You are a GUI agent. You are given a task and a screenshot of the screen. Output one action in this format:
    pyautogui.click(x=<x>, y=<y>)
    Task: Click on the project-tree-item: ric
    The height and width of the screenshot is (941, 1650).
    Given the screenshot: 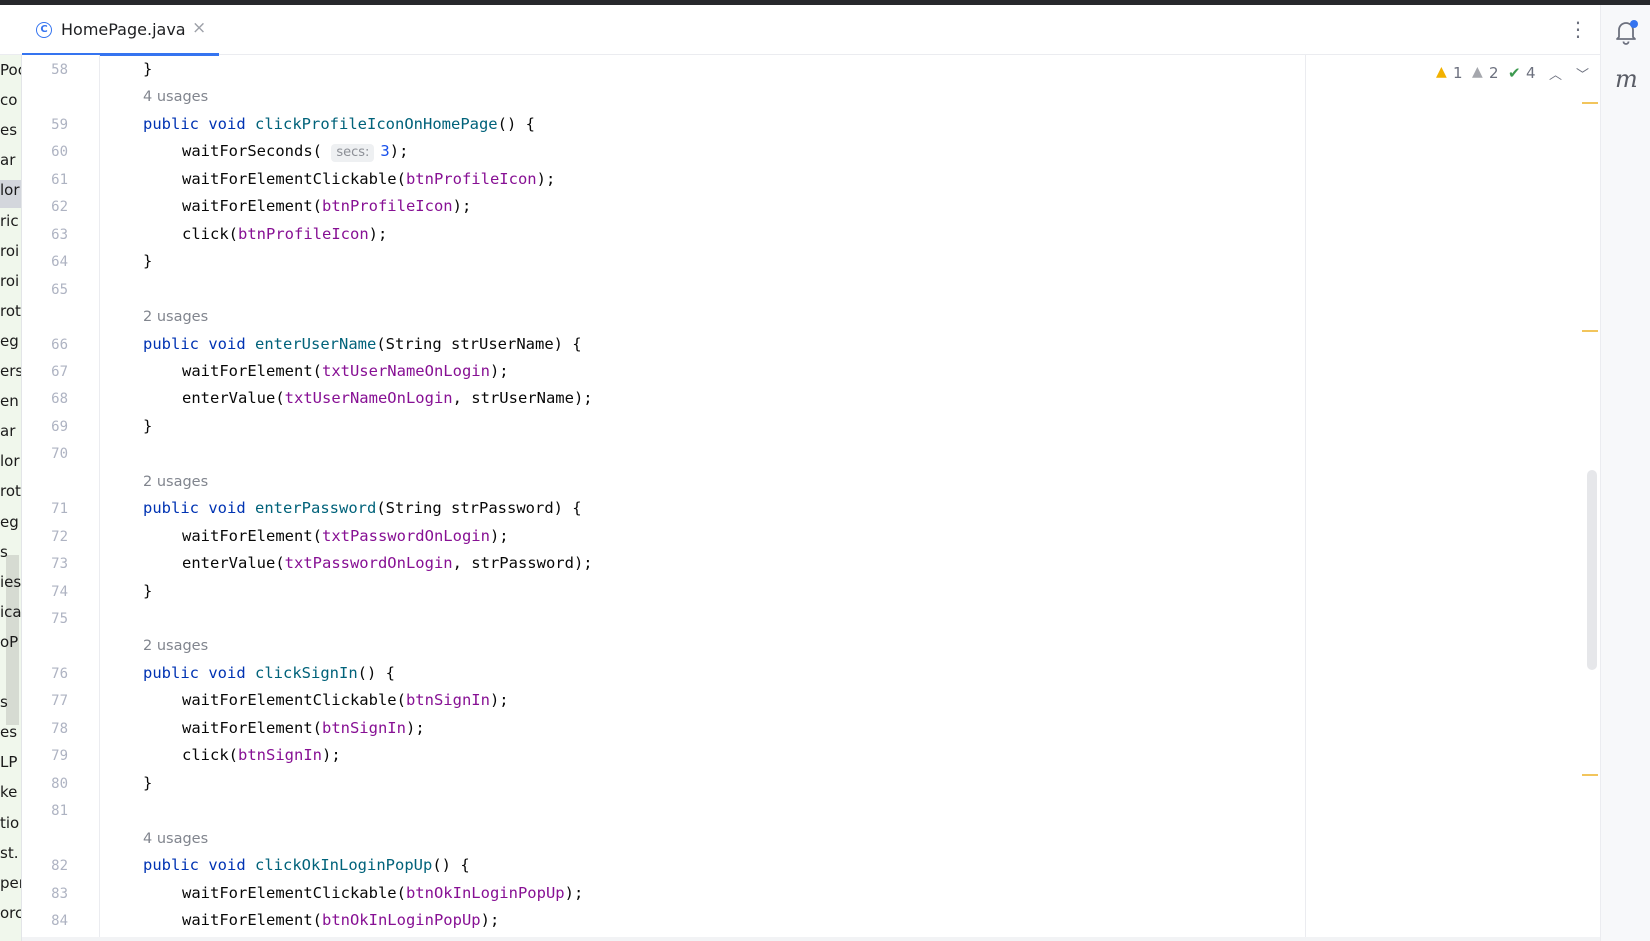 What is the action you would take?
    pyautogui.click(x=10, y=221)
    